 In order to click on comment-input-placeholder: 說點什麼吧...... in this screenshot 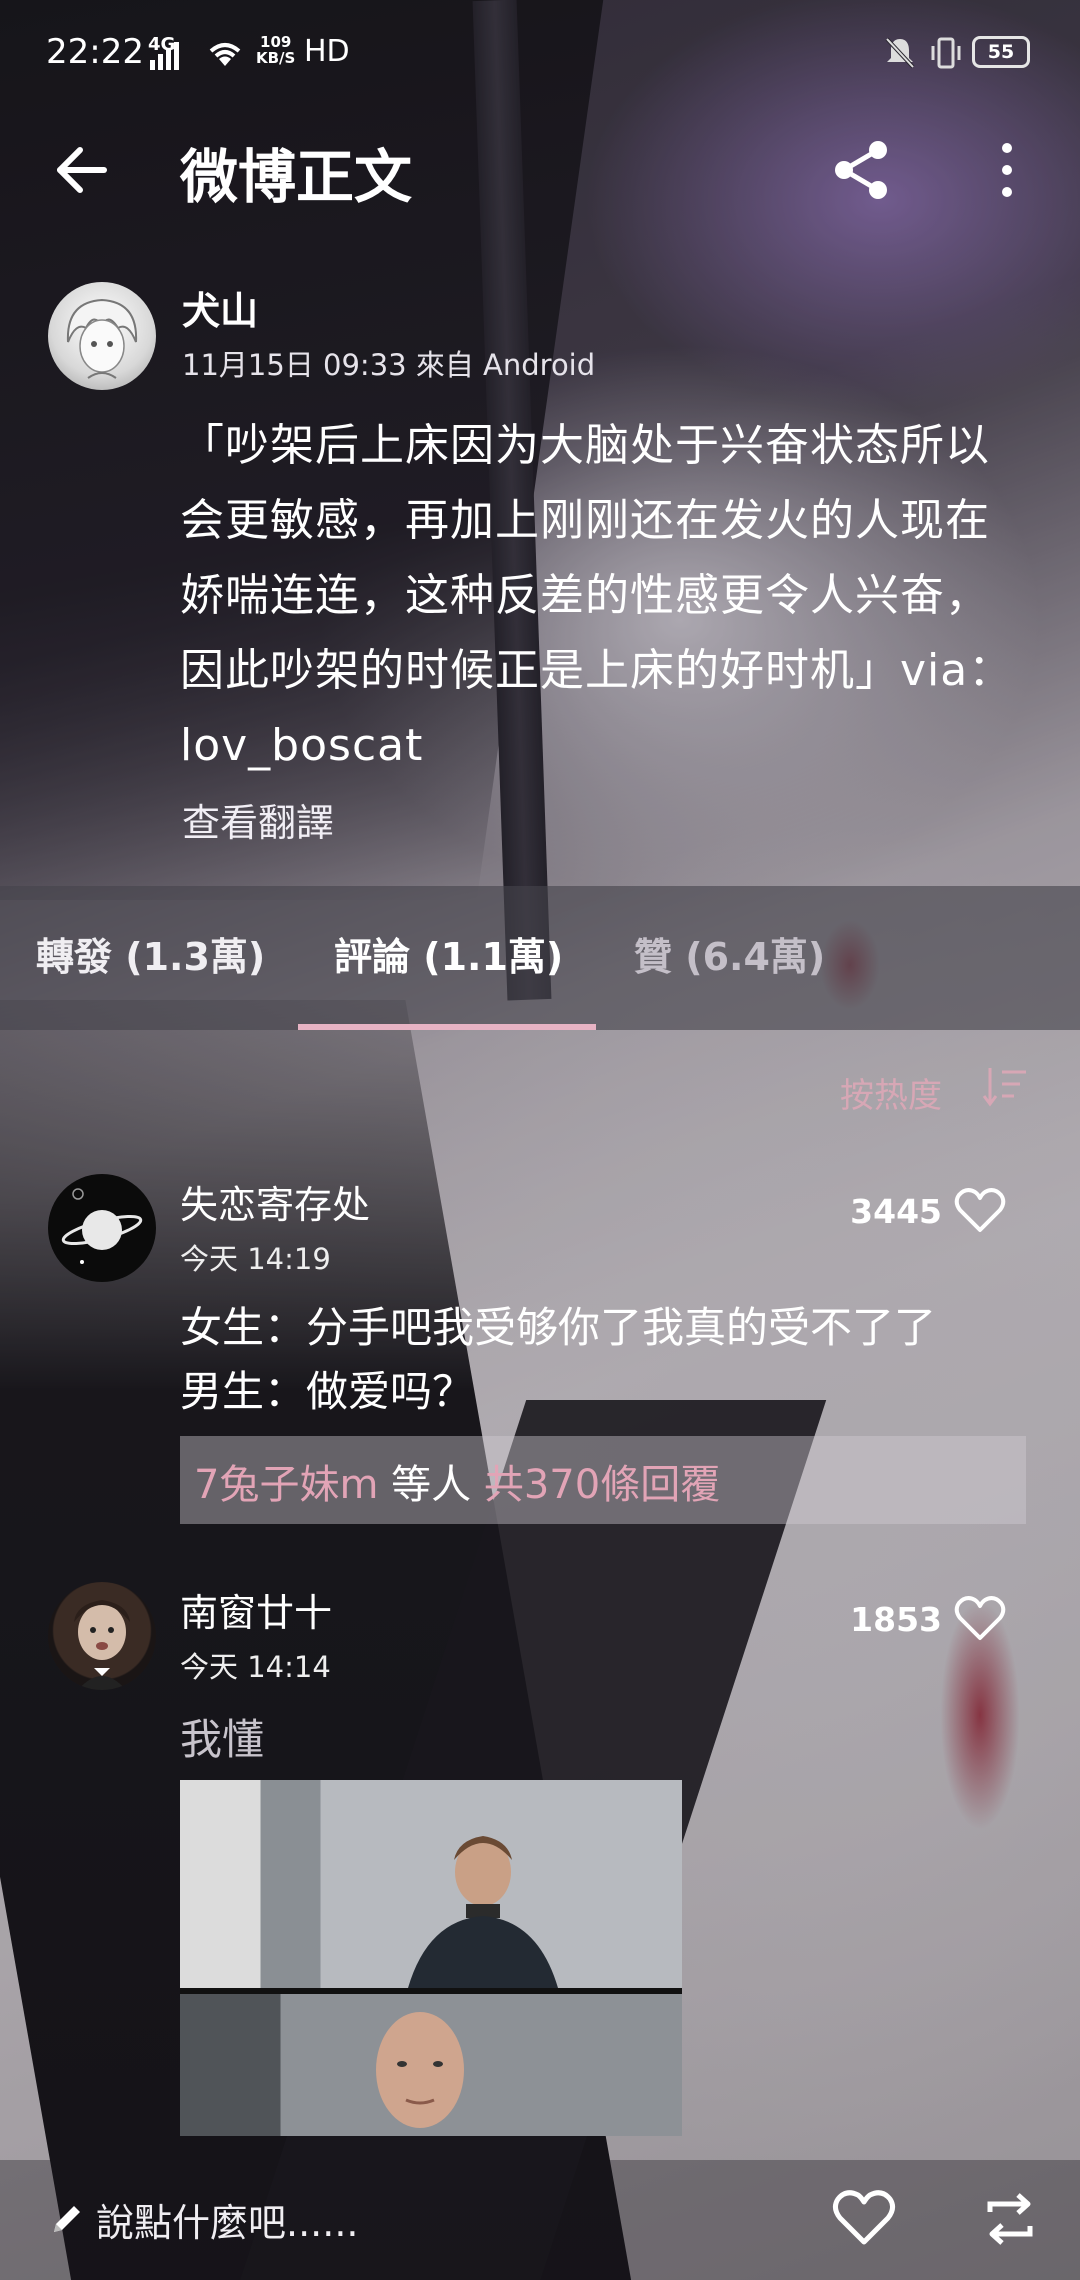, I will do `click(227, 2219)`.